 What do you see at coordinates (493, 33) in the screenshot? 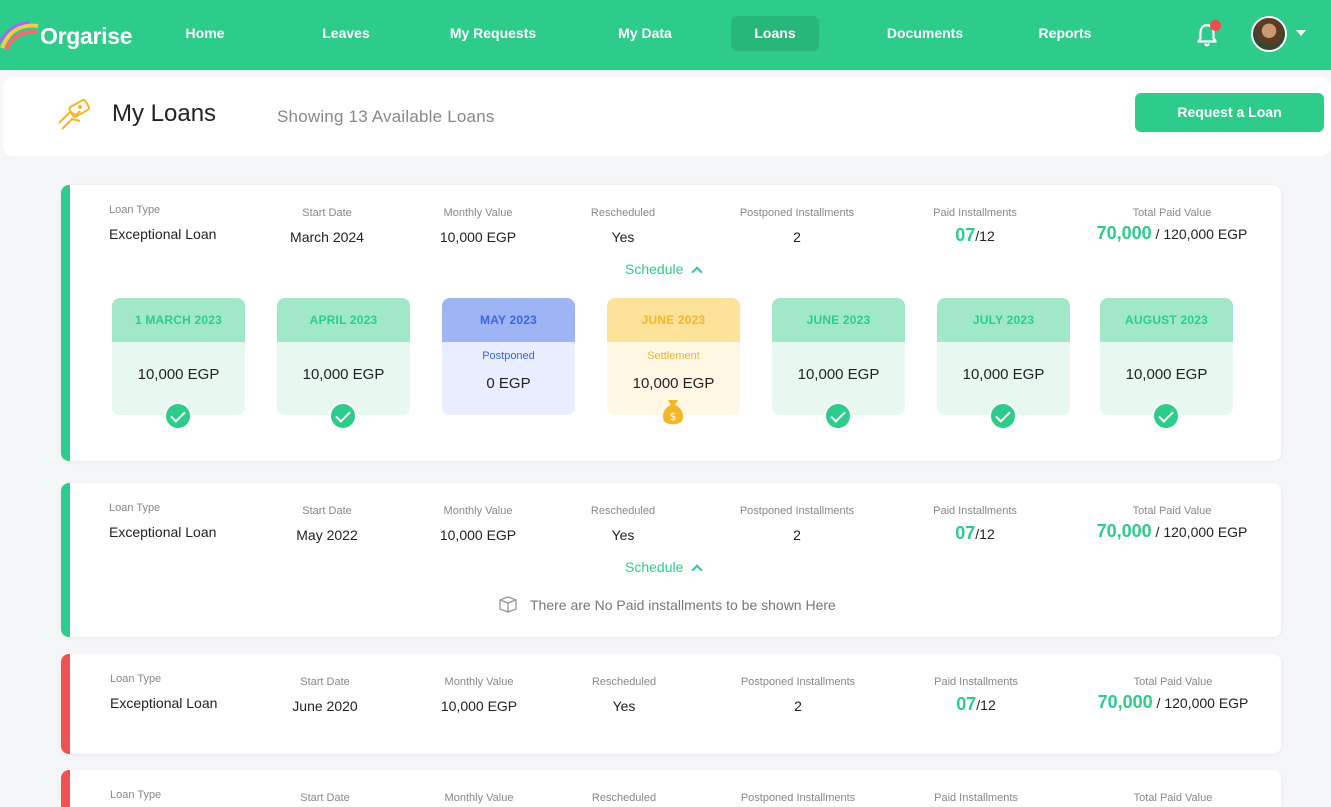
I see `nav-my-requests: My Requests` at bounding box center [493, 33].